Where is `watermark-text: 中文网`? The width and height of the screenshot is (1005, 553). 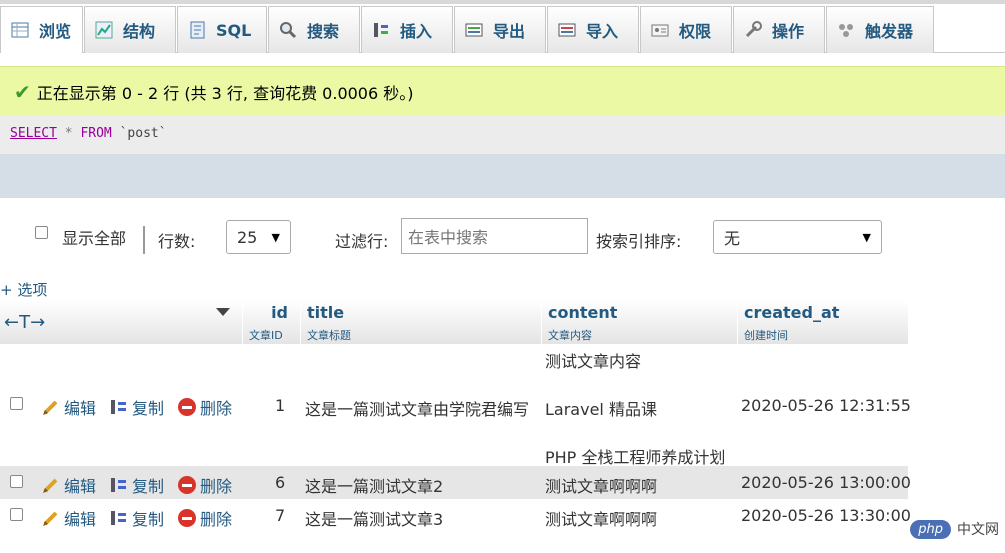
watermark-text: 中文网 is located at coordinates (978, 530).